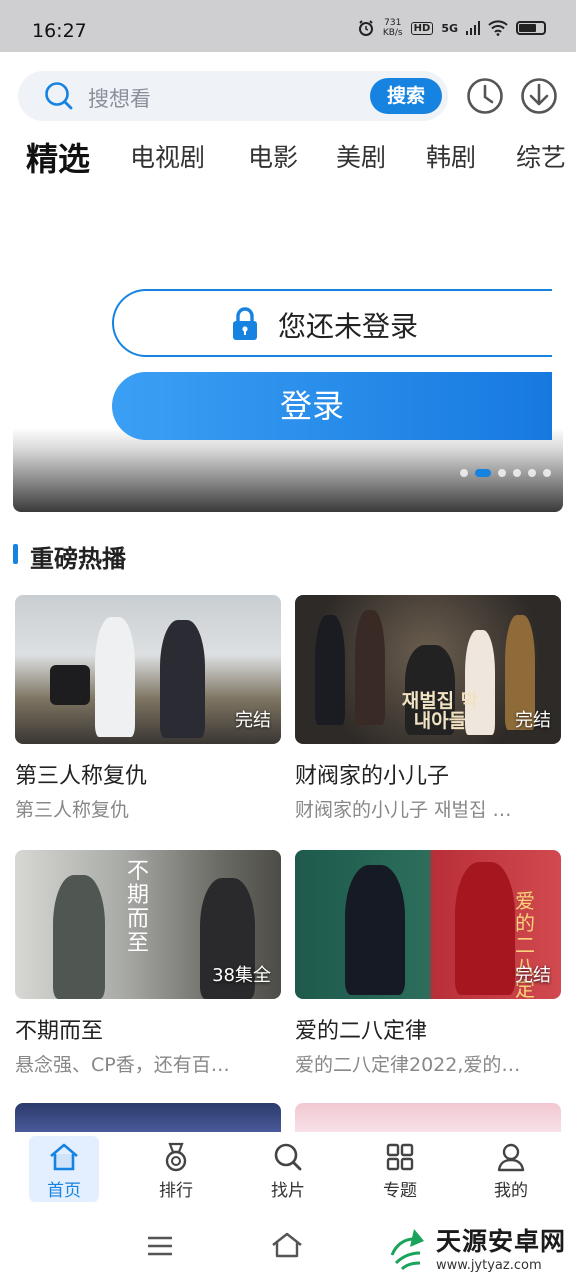 The height and width of the screenshot is (1280, 576). What do you see at coordinates (148, 669) in the screenshot?
I see `video-thumbnail: 完结` at bounding box center [148, 669].